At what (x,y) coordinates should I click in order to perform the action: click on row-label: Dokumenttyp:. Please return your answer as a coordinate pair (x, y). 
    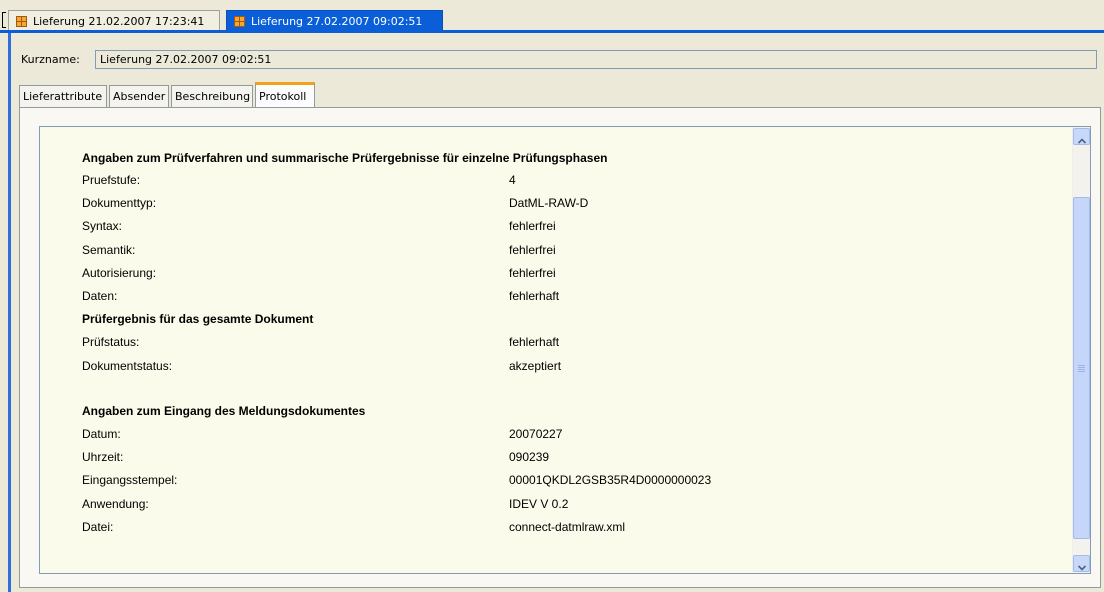
    Looking at the image, I should click on (119, 203).